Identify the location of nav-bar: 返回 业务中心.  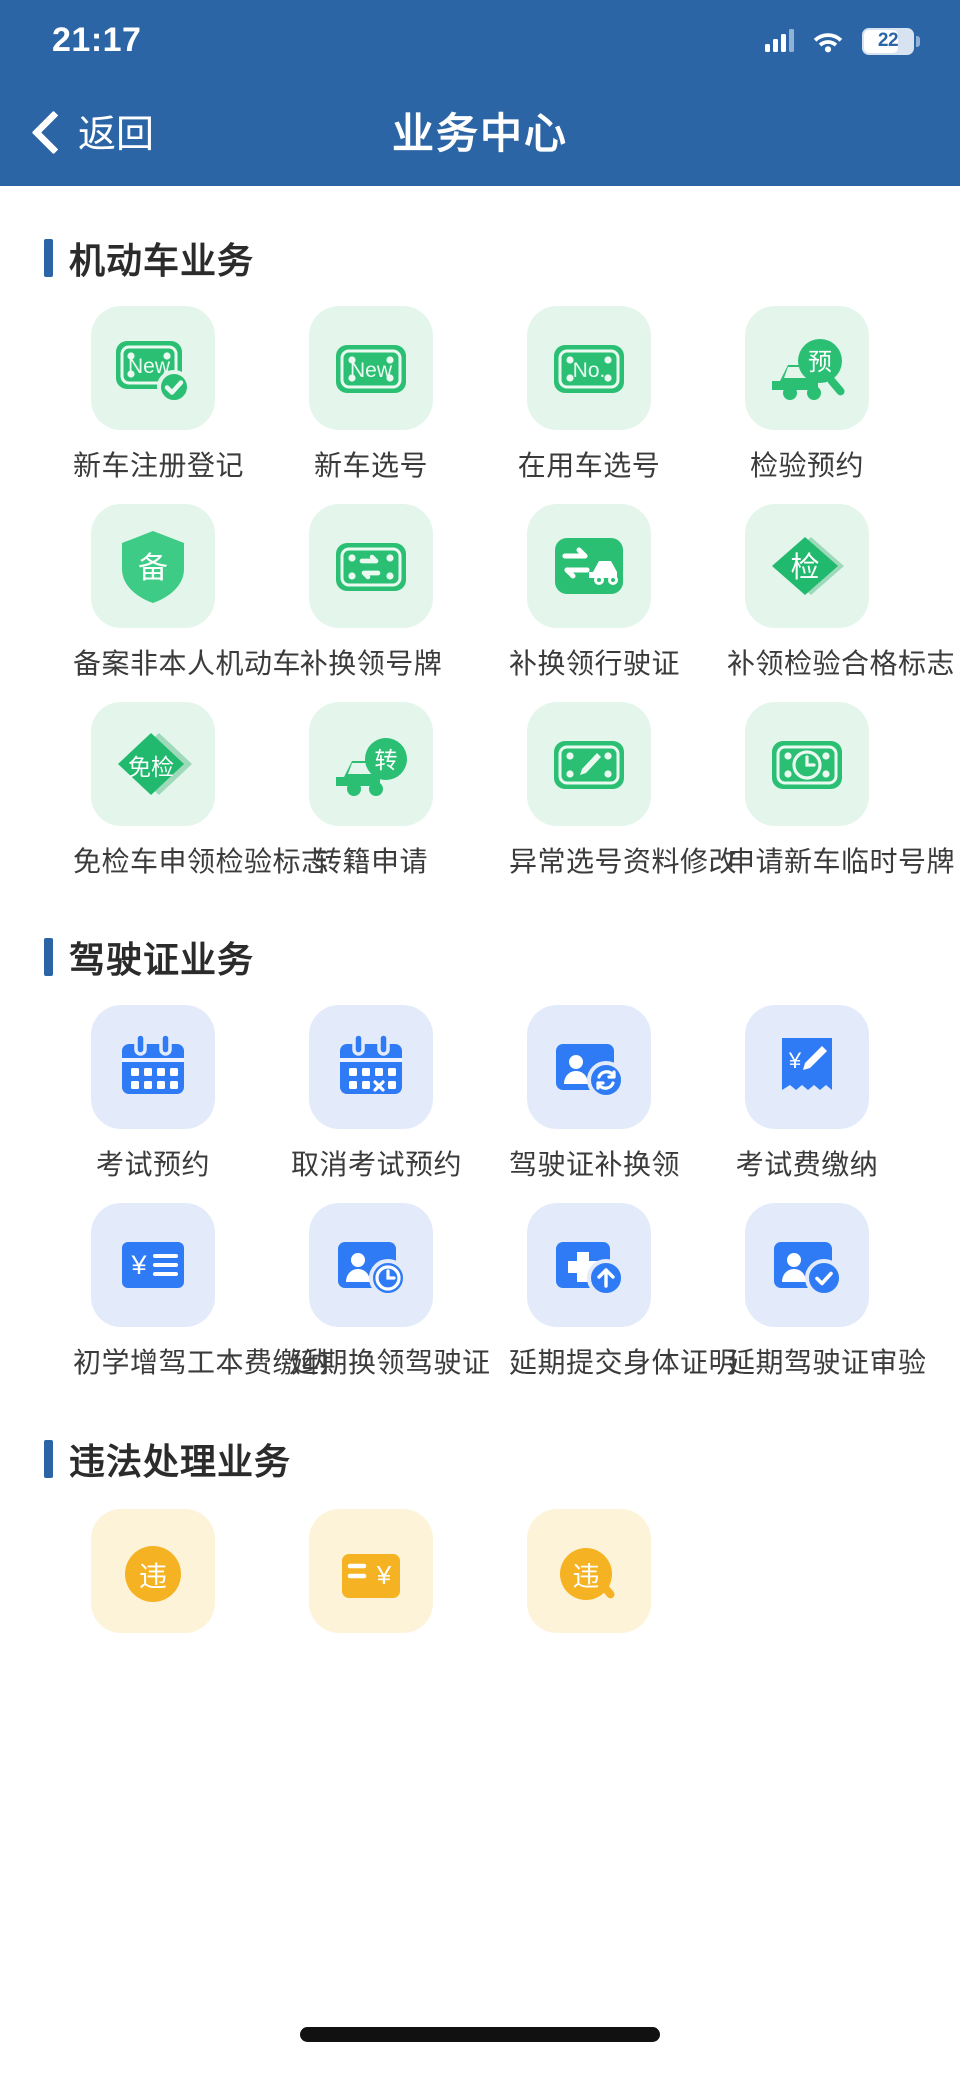
(480, 130).